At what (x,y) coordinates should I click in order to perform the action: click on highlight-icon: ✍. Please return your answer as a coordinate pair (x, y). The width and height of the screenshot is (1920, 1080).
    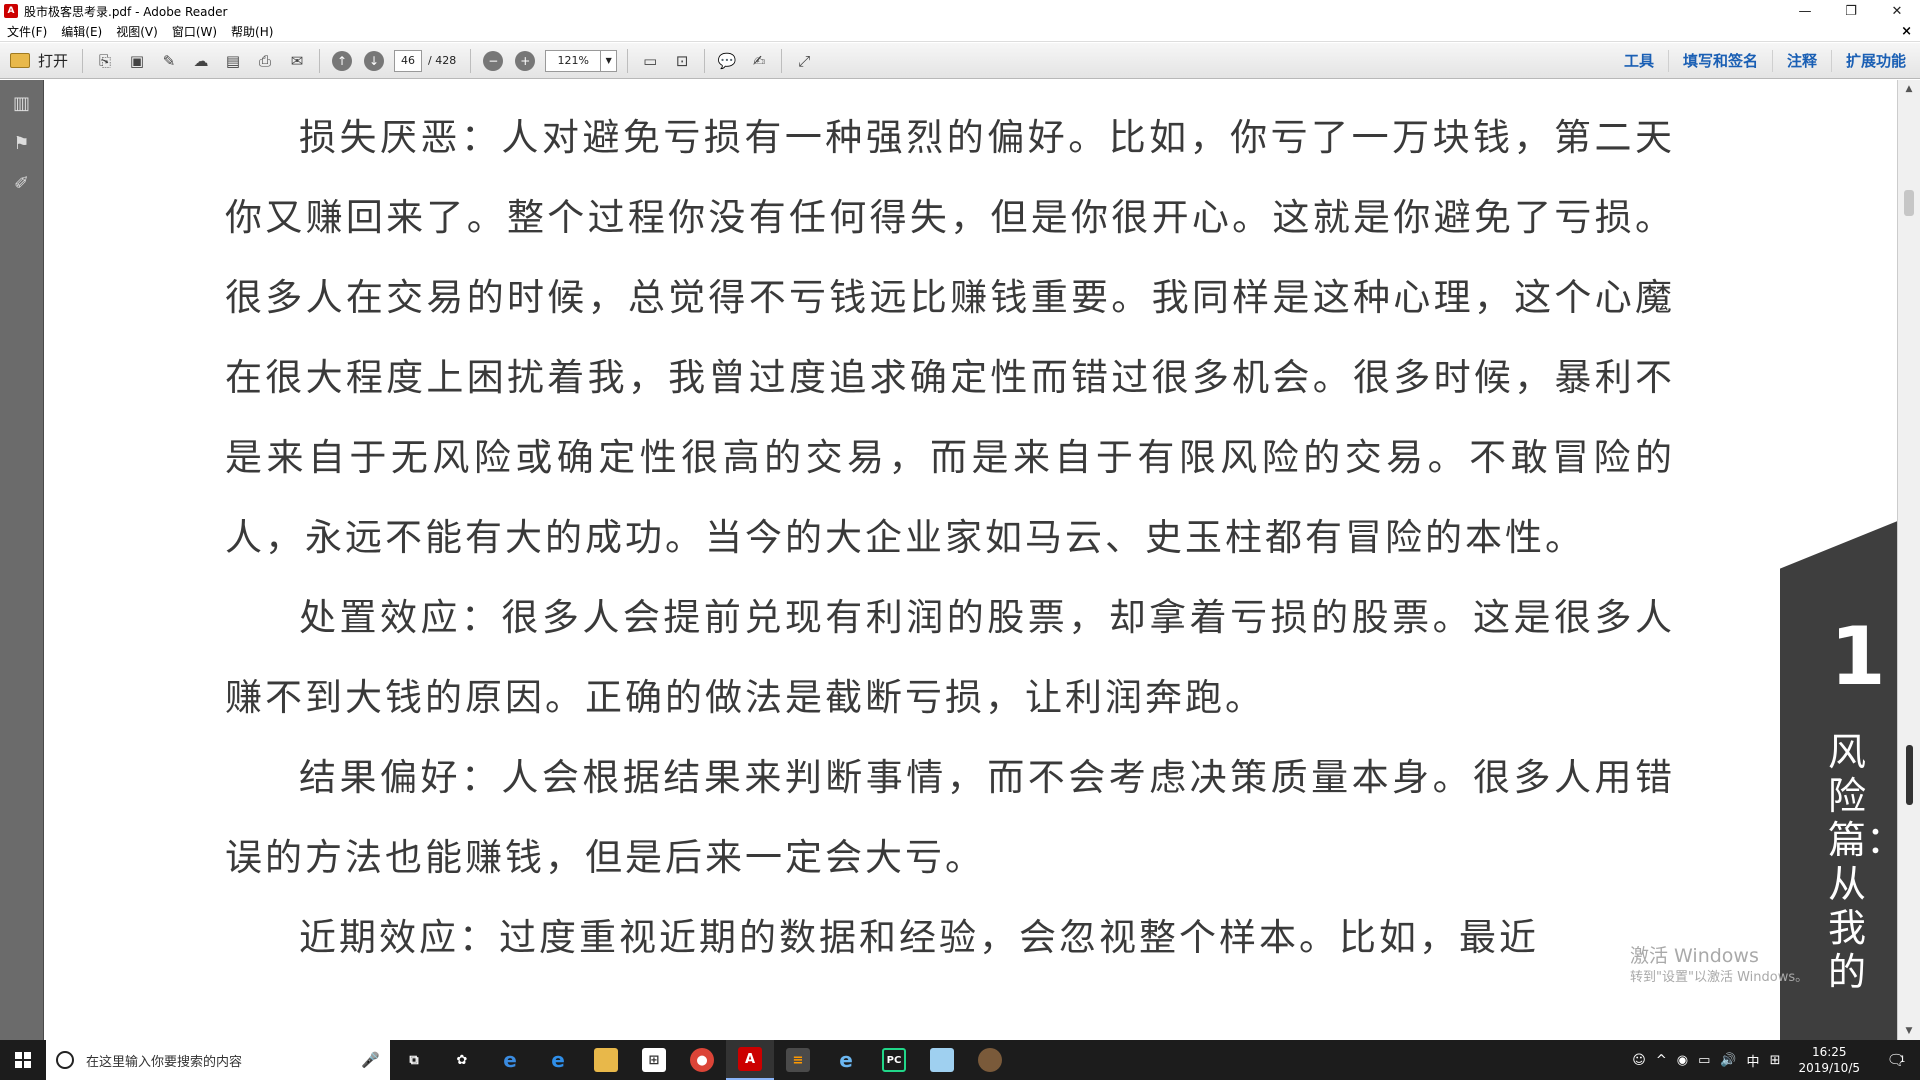
    Looking at the image, I should click on (759, 61).